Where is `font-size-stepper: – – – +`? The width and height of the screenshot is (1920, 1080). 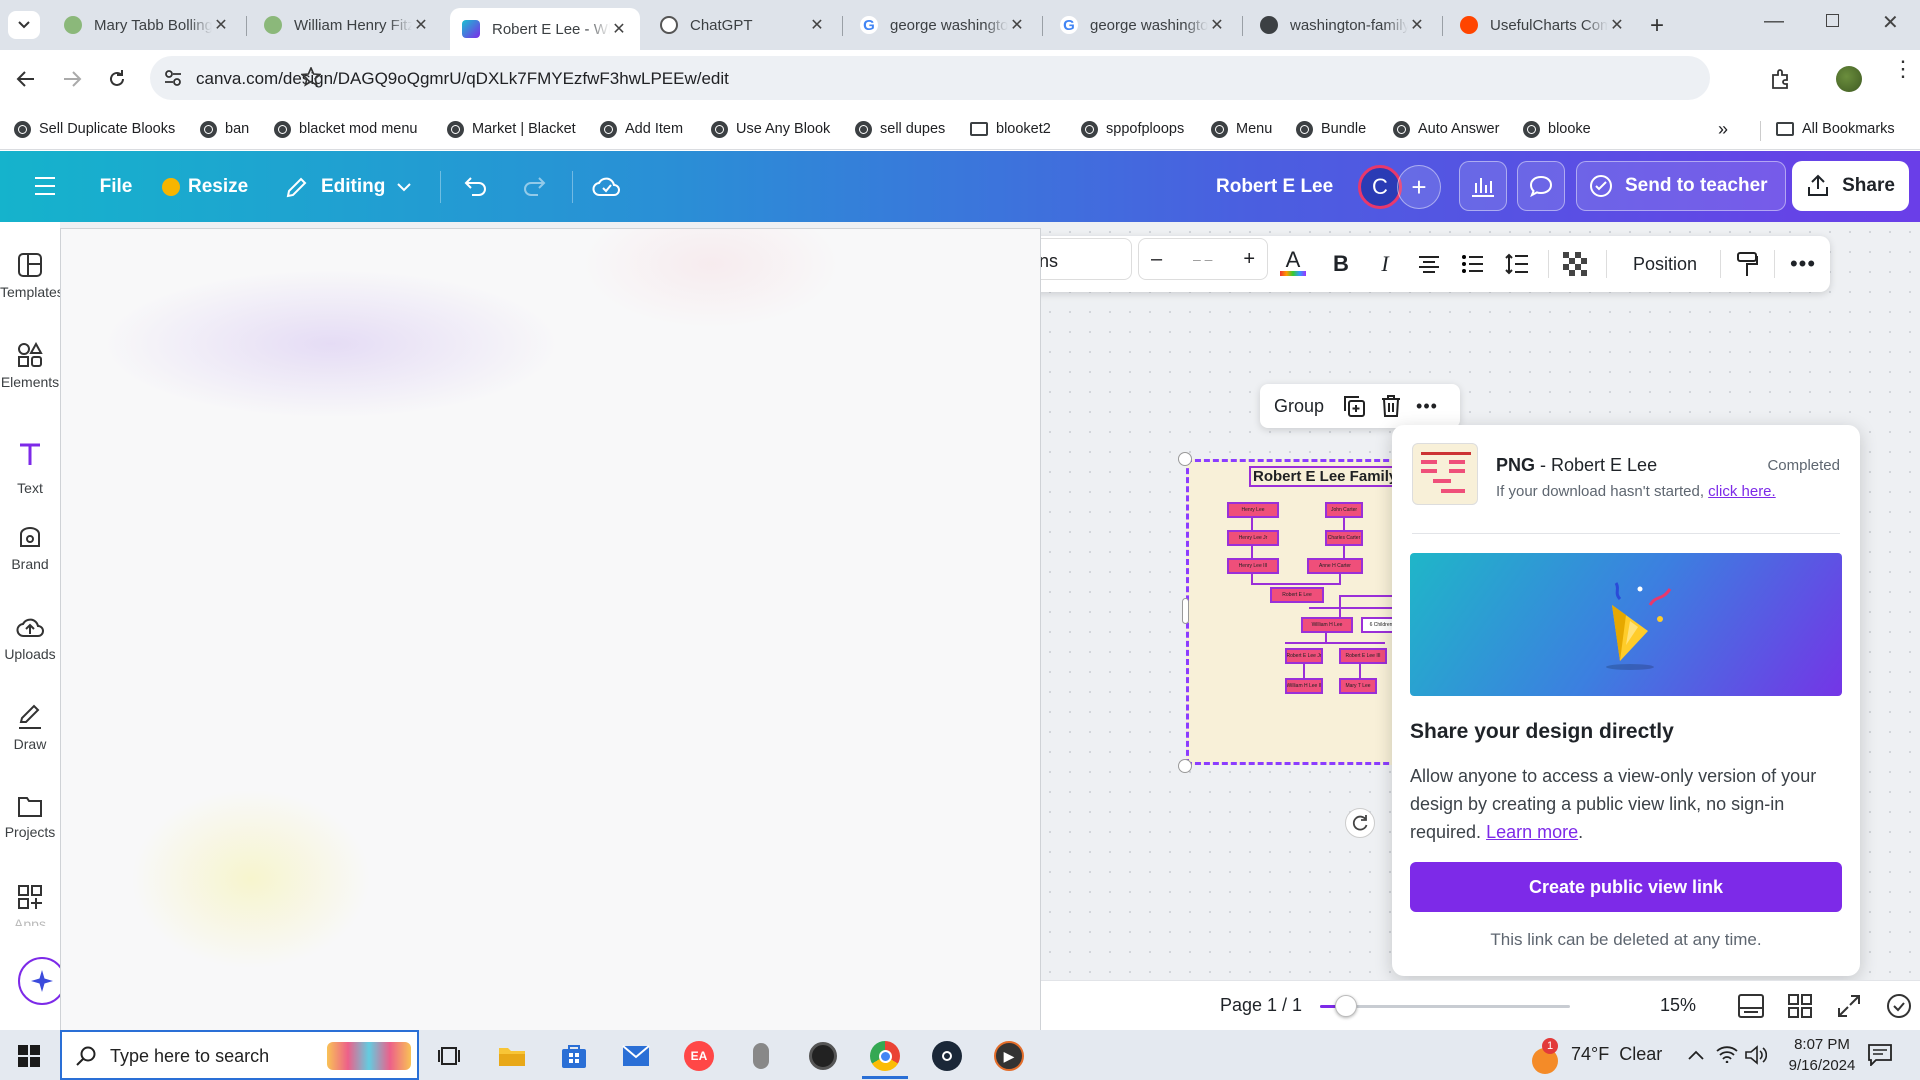
font-size-stepper: – – – + is located at coordinates (1203, 259).